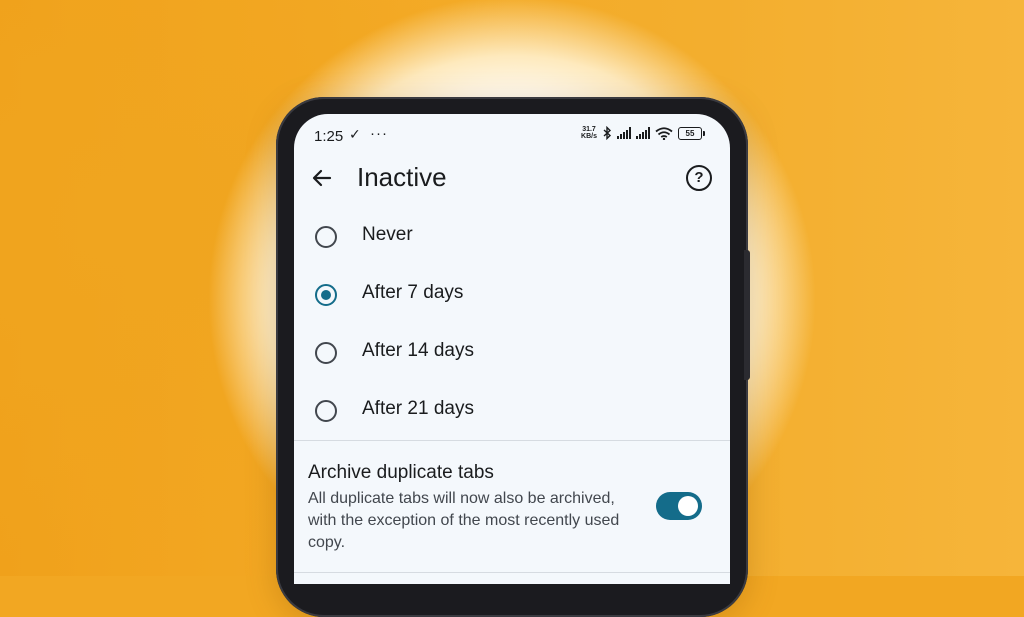  I want to click on status-bar: 1:25 ✓ ··· 31.7 KB/s 55, so click(512, 135).